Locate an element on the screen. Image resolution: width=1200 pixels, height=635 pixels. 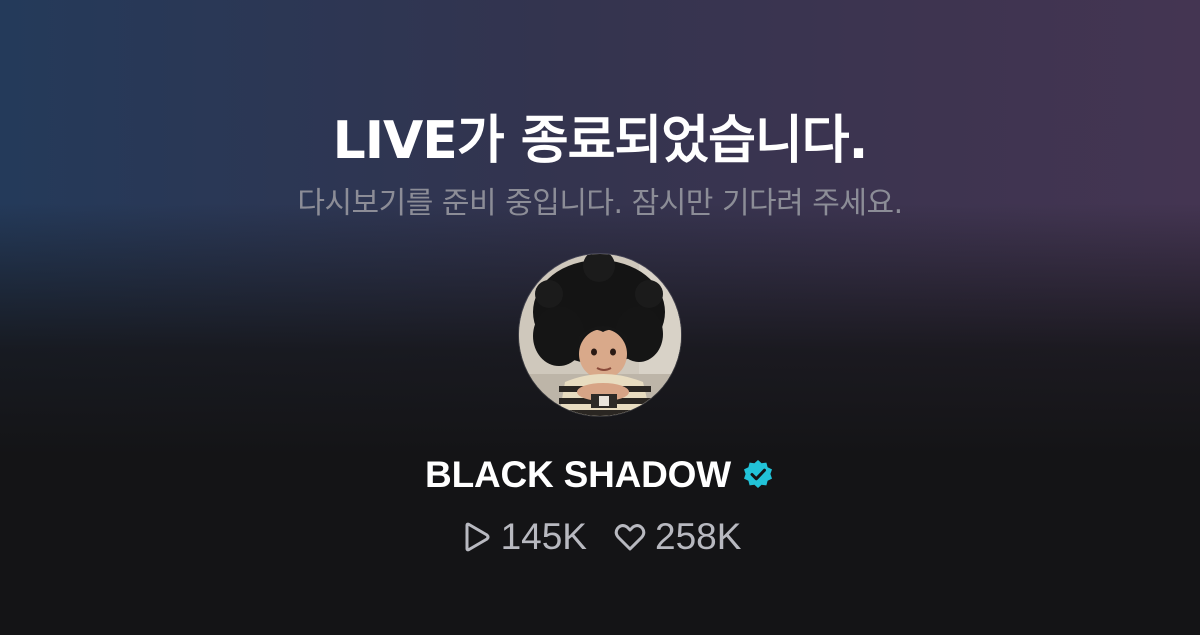
views-count: 145K is located at coordinates (543, 536).